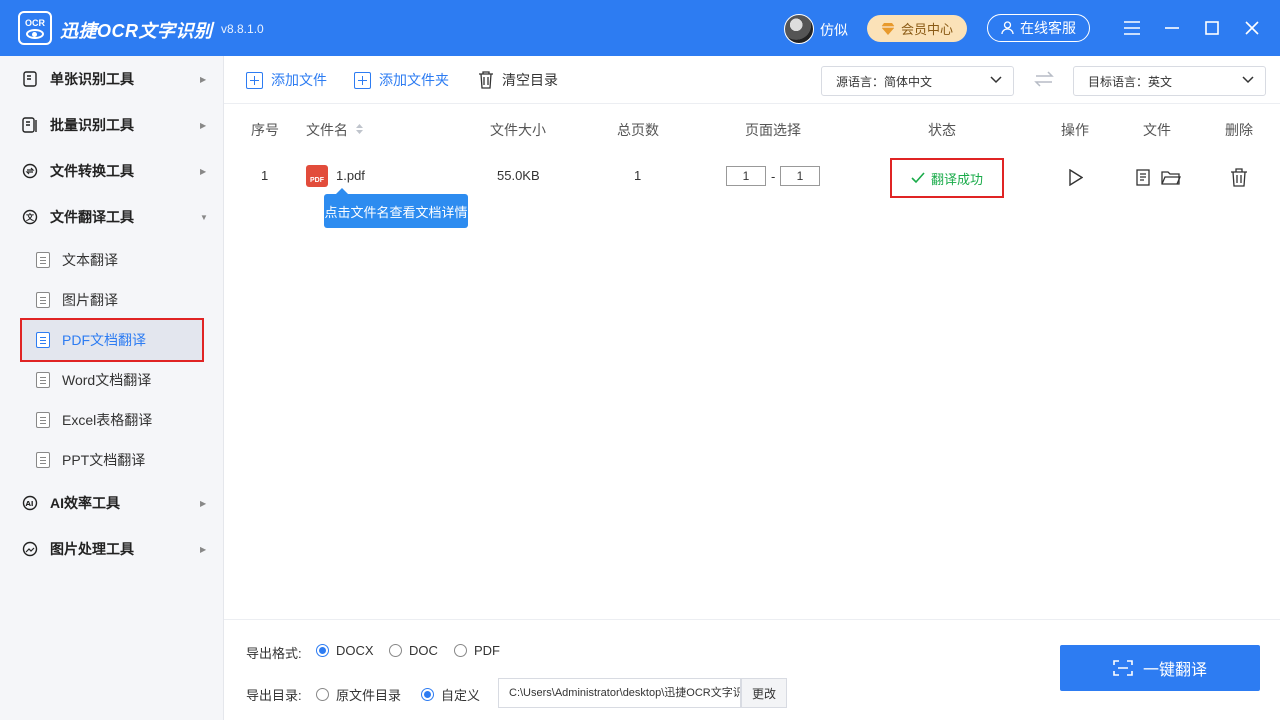 Image resolution: width=1280 pixels, height=720 pixels. I want to click on col-delete: 删除, so click(1239, 130).